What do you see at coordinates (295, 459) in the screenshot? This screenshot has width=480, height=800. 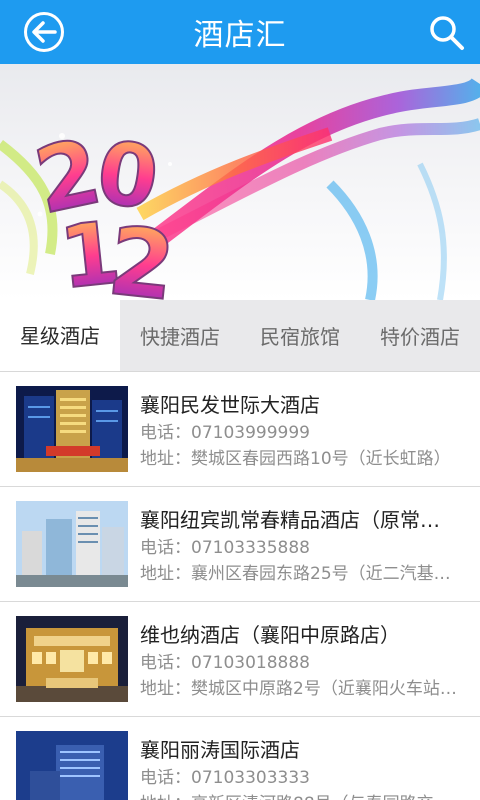 I see `hotel-address: 地址：樊城区春园西路10号（近长虹路）` at bounding box center [295, 459].